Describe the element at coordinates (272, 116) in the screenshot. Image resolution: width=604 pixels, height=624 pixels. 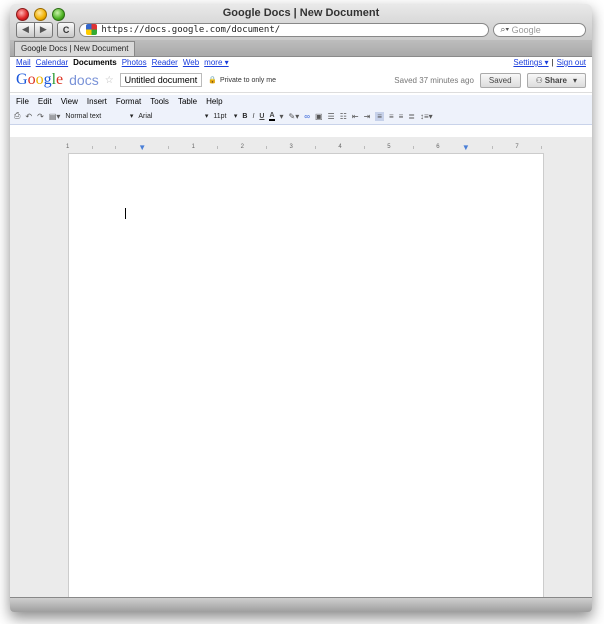
I see `text-color-button: A` at that location.